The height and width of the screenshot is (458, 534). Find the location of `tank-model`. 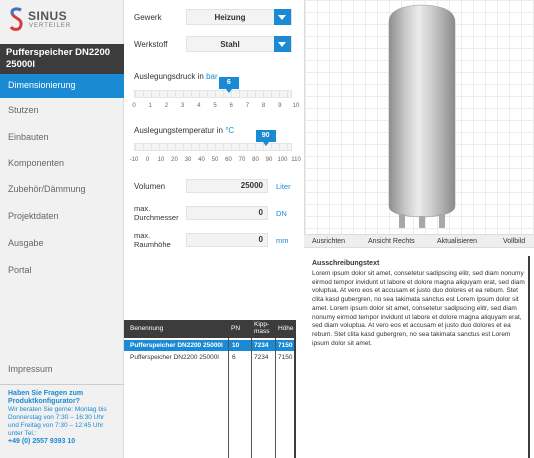

tank-model is located at coordinates (422, 116).